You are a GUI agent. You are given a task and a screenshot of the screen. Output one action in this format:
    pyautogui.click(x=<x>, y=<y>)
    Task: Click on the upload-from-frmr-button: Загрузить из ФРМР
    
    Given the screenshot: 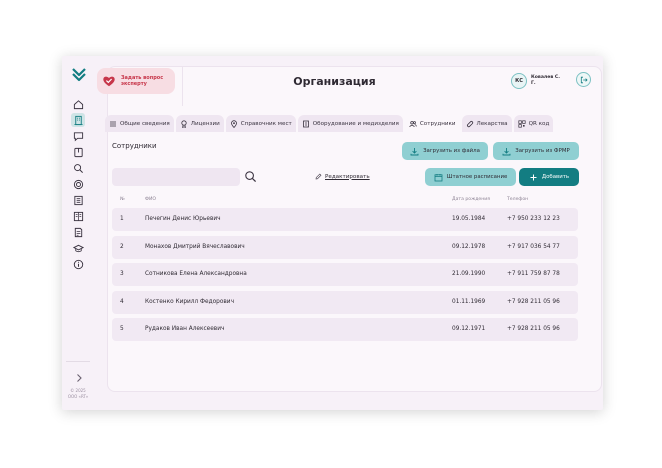 What is the action you would take?
    pyautogui.click(x=536, y=151)
    